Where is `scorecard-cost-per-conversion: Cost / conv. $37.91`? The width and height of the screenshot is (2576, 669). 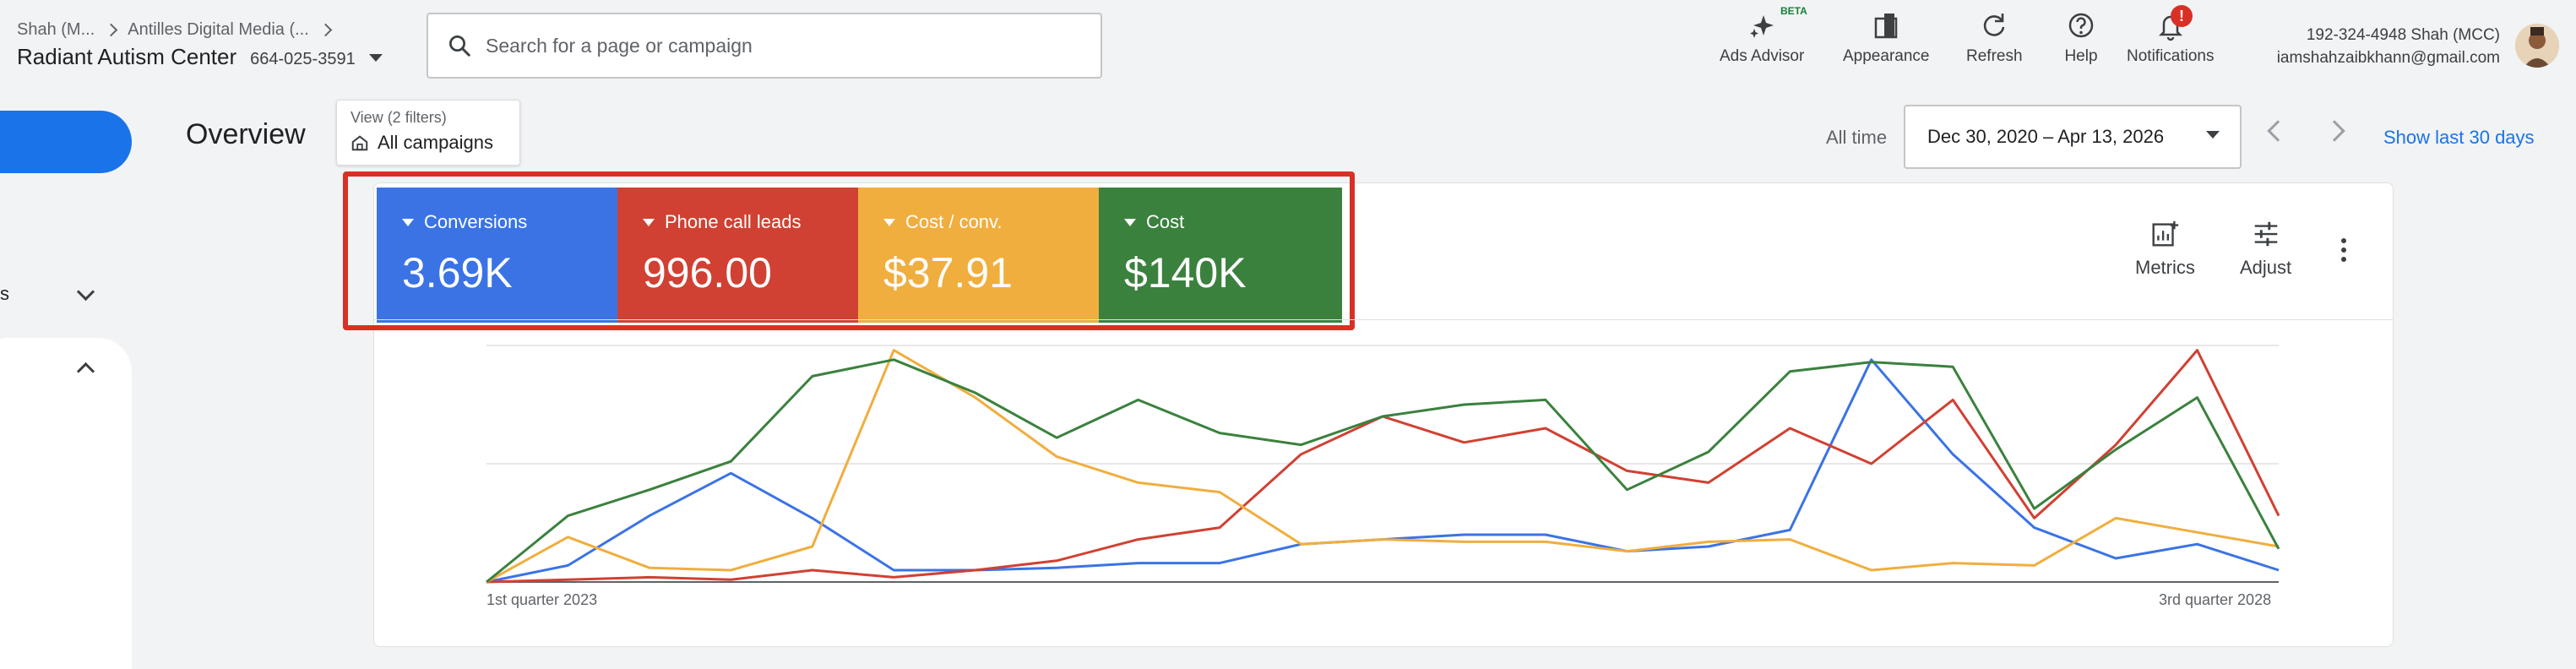
scorecard-cost-per-conversion: Cost / conv. $37.91 is located at coordinates (978, 256).